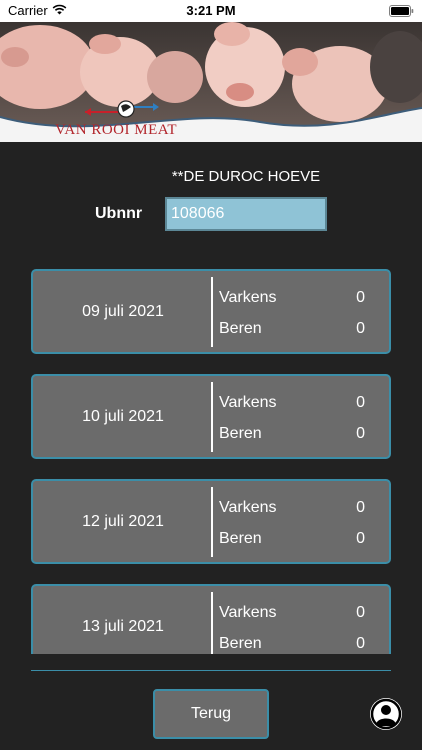 The width and height of the screenshot is (422, 750). I want to click on ubn-label: Ubnnr, so click(119, 213).